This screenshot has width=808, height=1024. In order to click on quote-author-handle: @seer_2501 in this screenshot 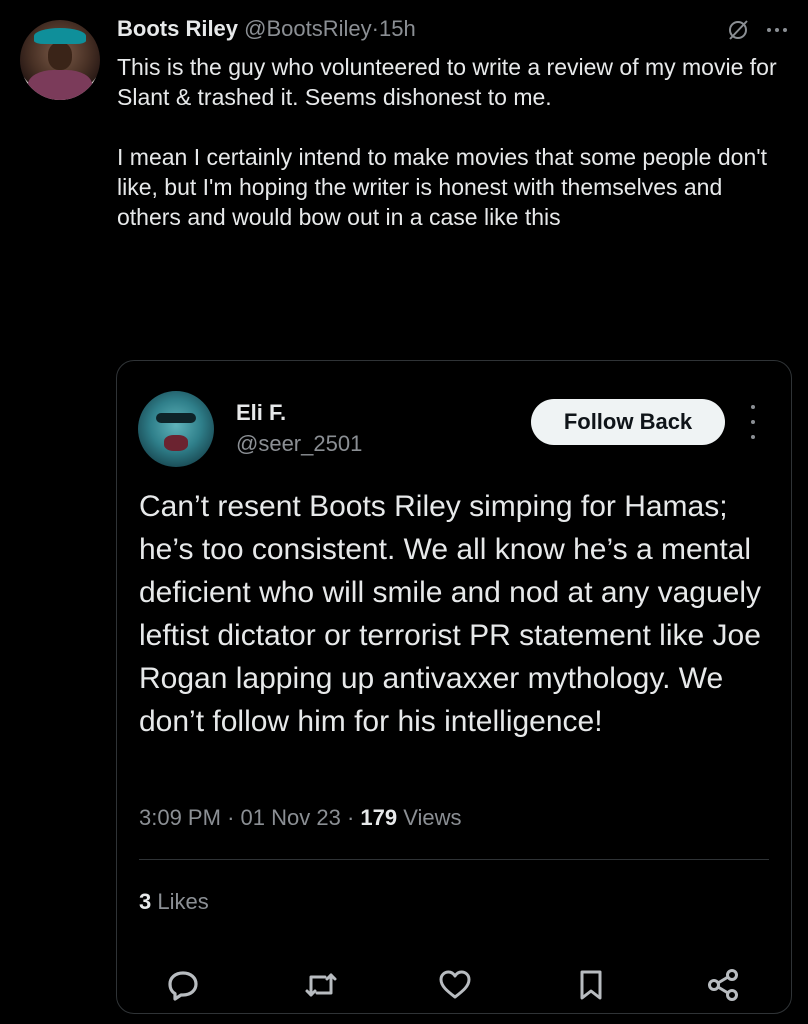, I will do `click(299, 444)`.